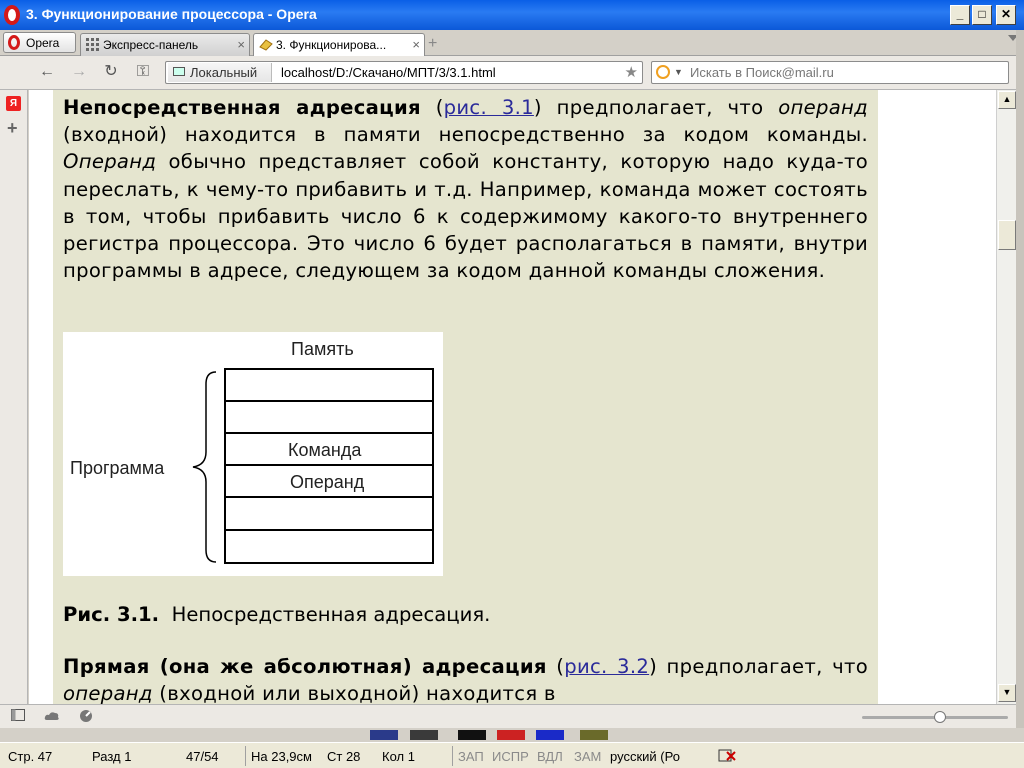 Image resolution: width=1024 pixels, height=768 pixels. I want to click on search-engine-icon, so click(663, 72).